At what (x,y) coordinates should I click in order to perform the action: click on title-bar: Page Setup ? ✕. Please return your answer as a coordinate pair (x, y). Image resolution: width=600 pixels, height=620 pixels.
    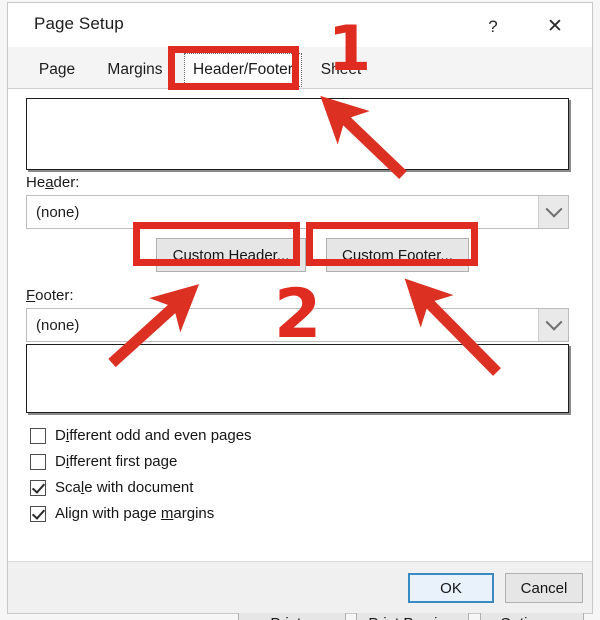
    Looking at the image, I should click on (300, 25).